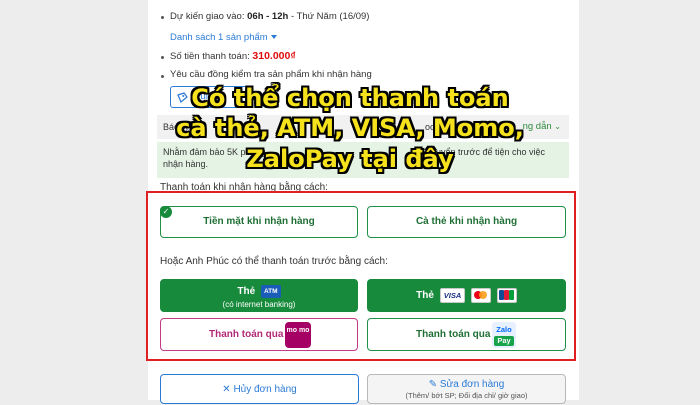 The width and height of the screenshot is (700, 405). I want to click on payment-total: Số tiền thanh toán: 310.000₫, so click(233, 56).